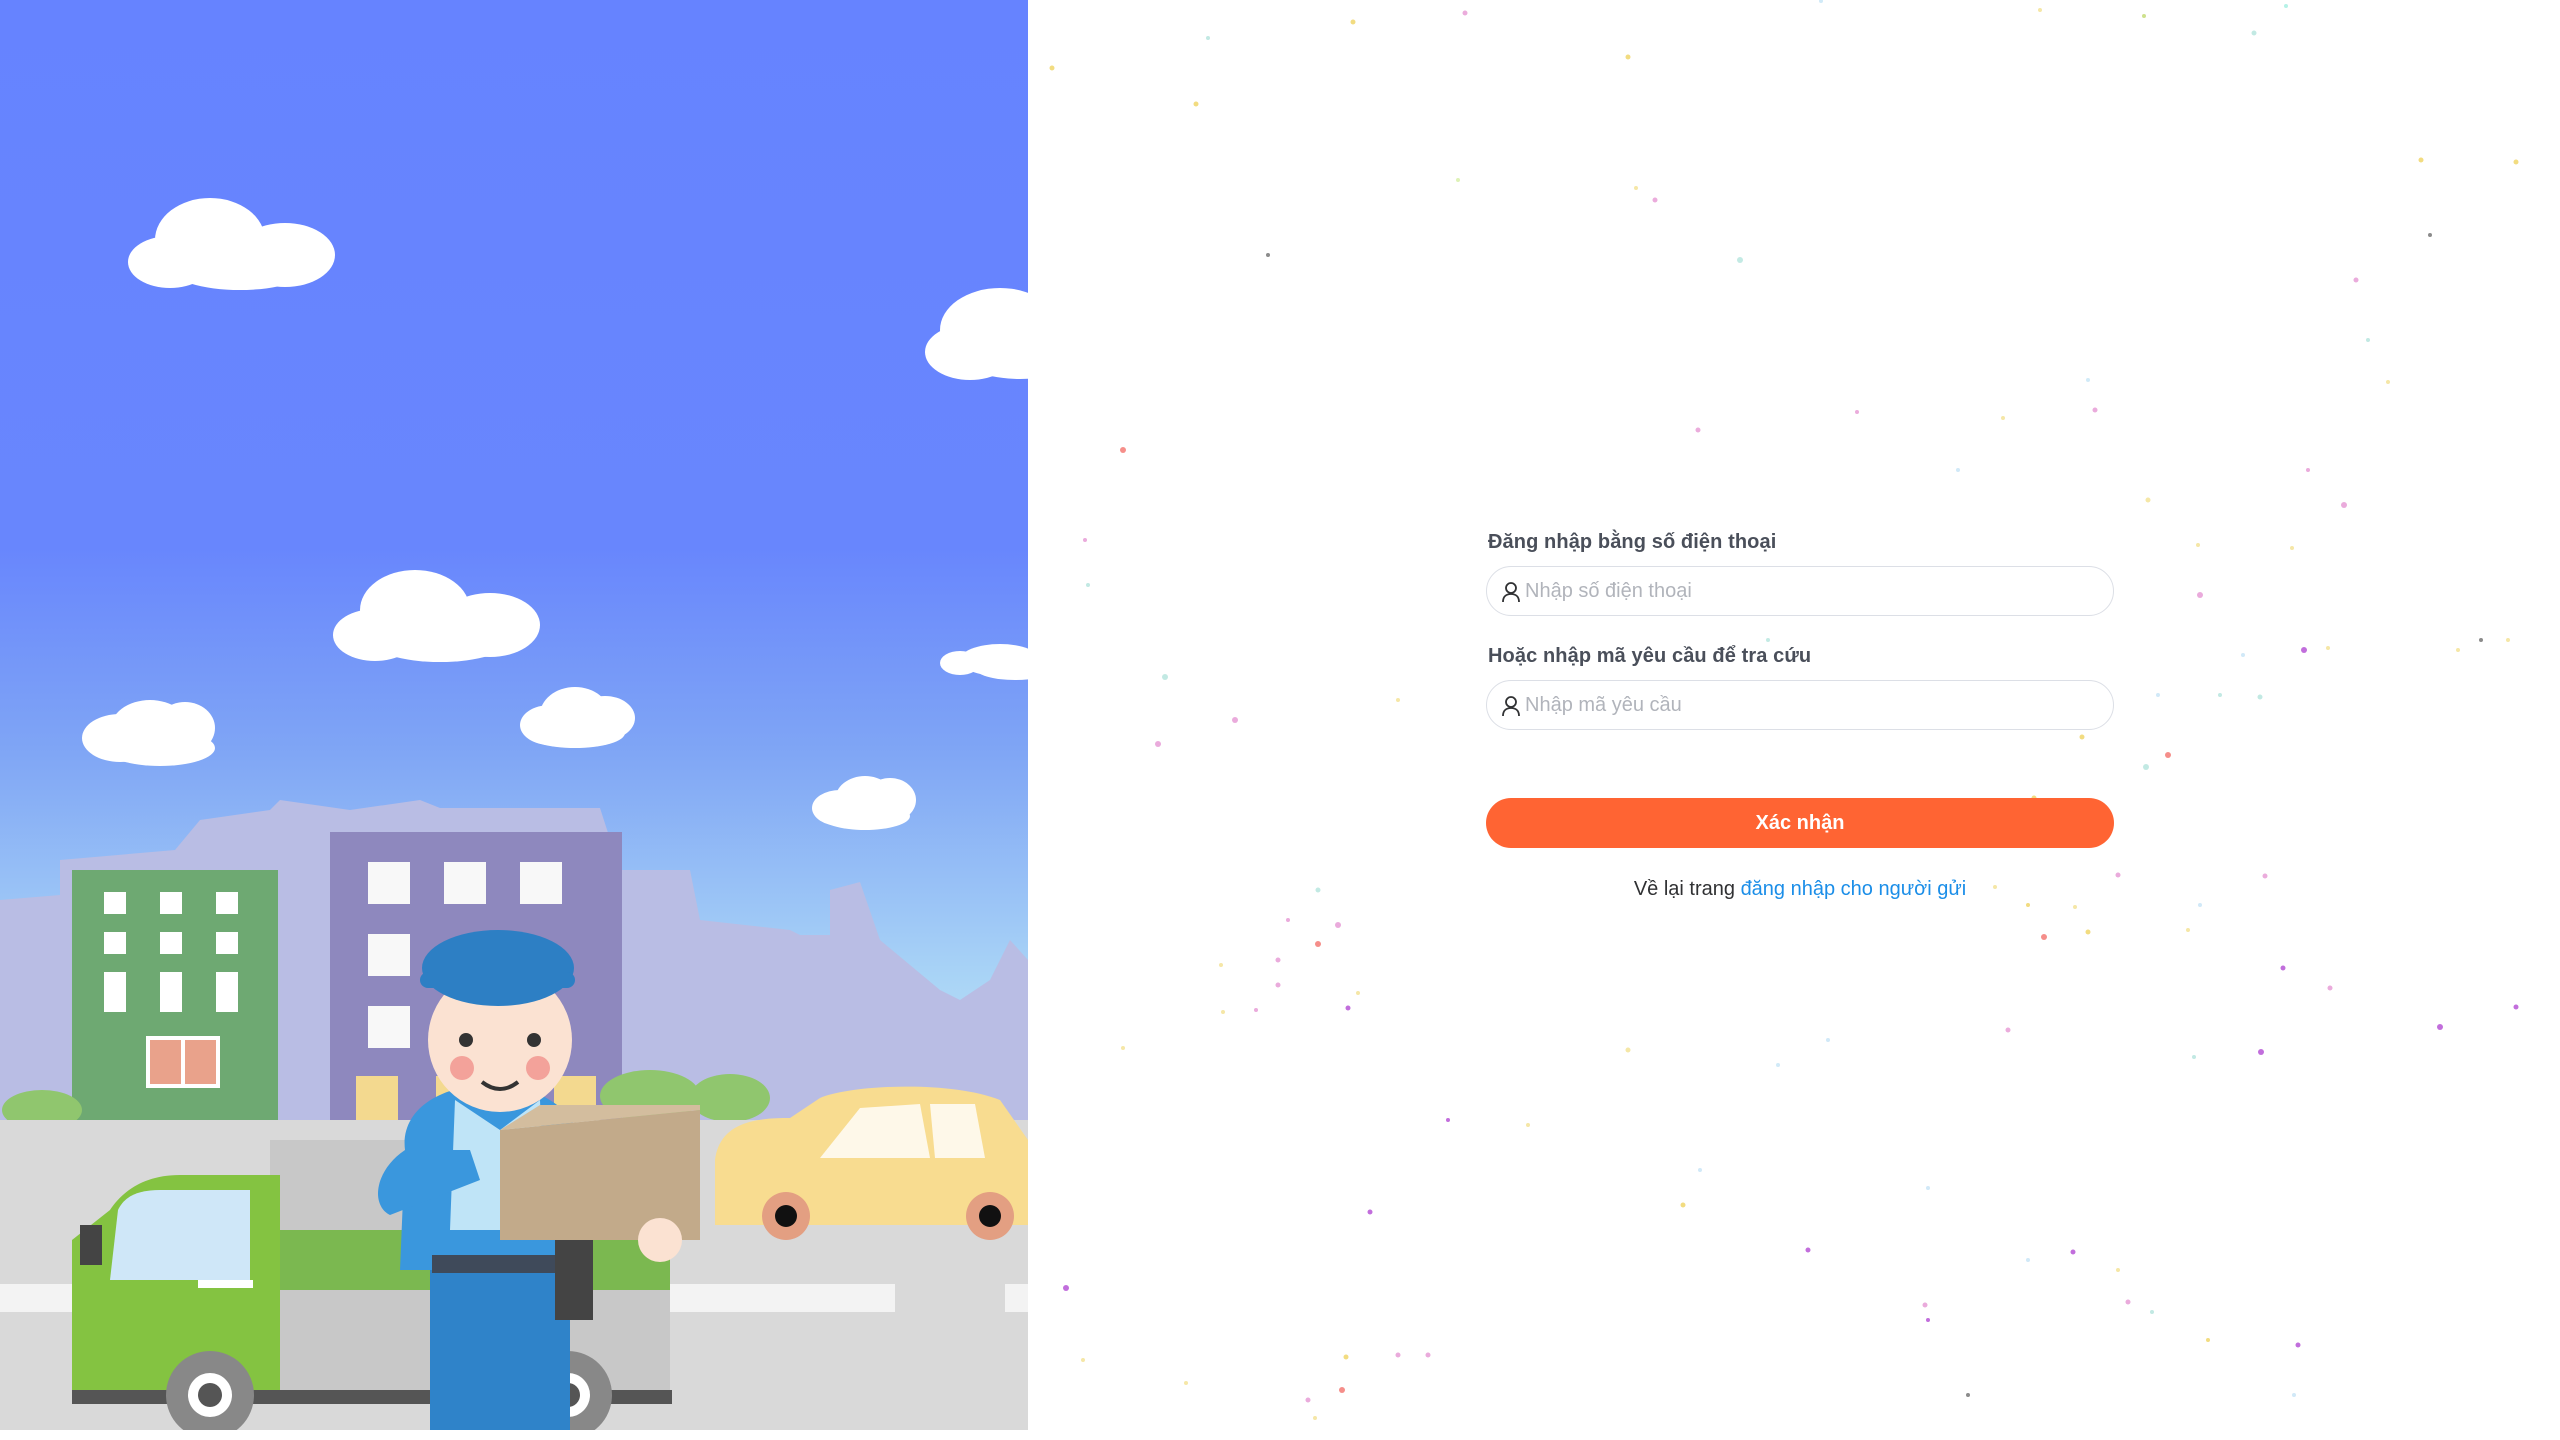 Image resolution: width=2560 pixels, height=1440 pixels. What do you see at coordinates (1854, 889) in the screenshot?
I see `sender-login-link: đăng nhập cho người gửi` at bounding box center [1854, 889].